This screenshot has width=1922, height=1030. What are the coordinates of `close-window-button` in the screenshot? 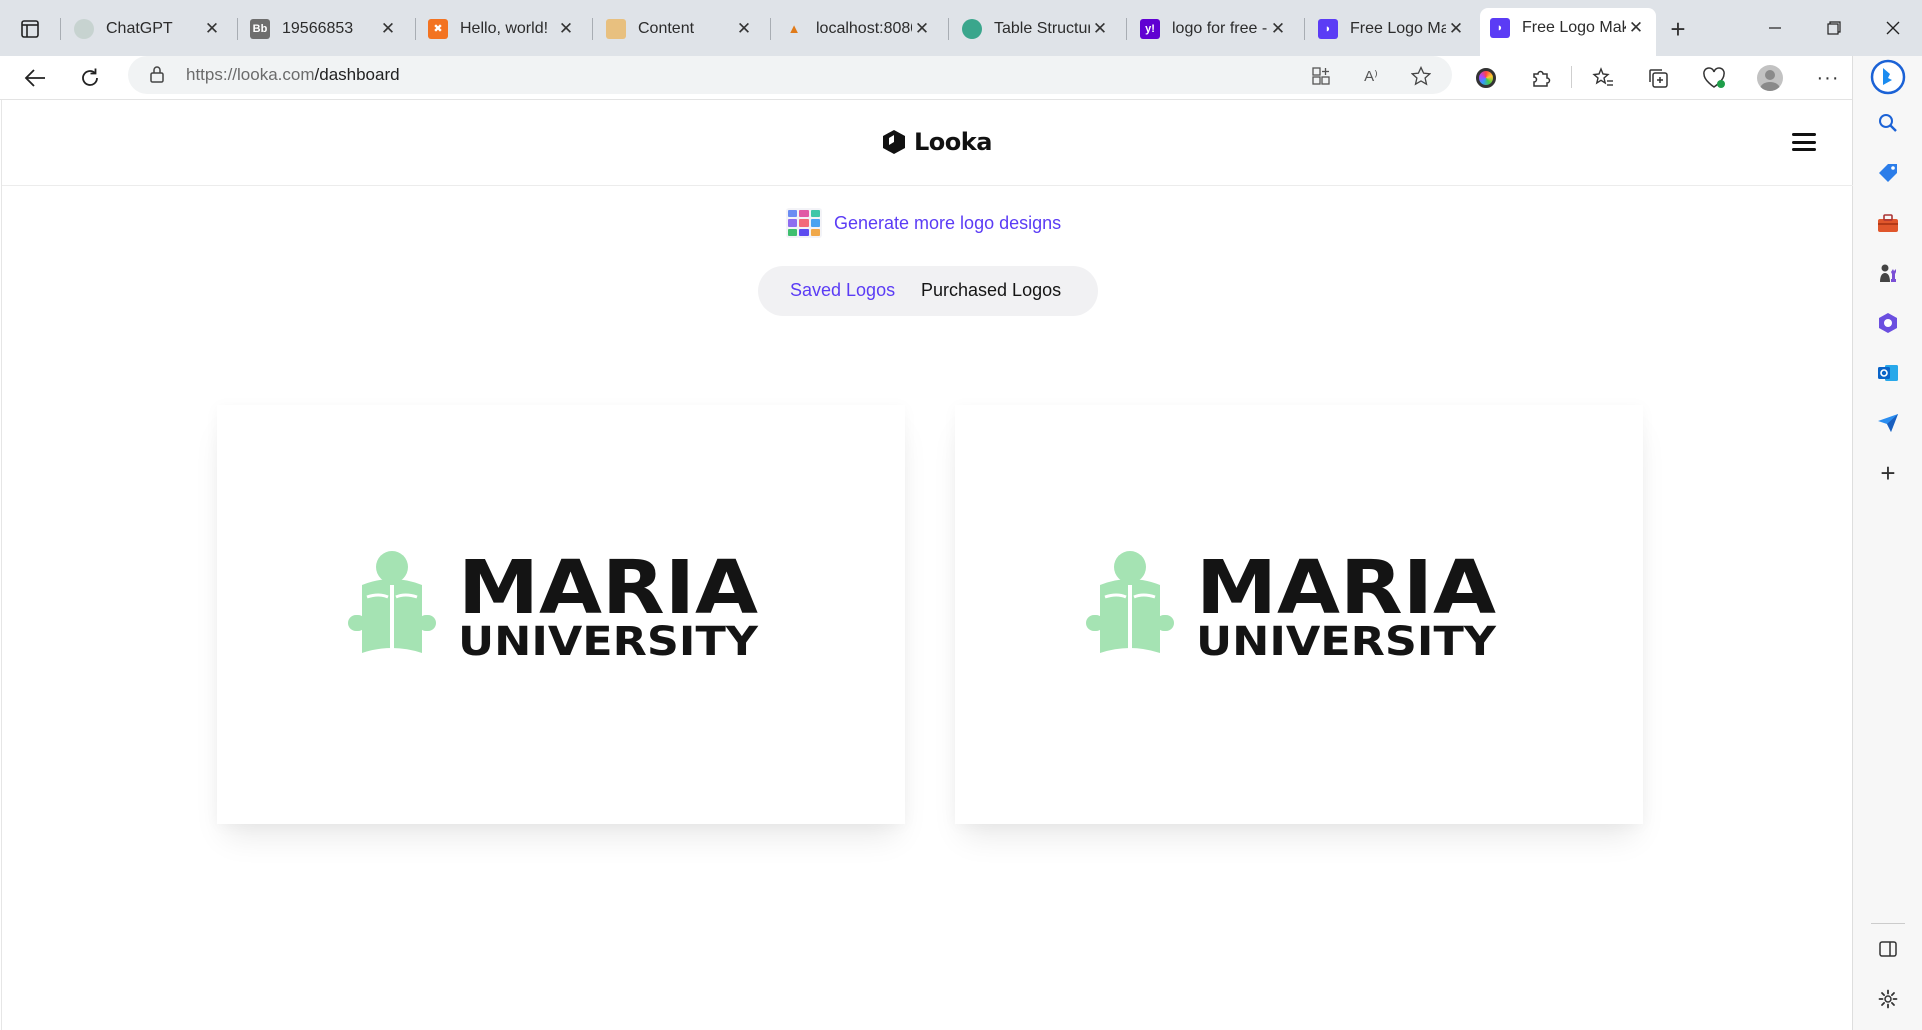 It's located at (1893, 28).